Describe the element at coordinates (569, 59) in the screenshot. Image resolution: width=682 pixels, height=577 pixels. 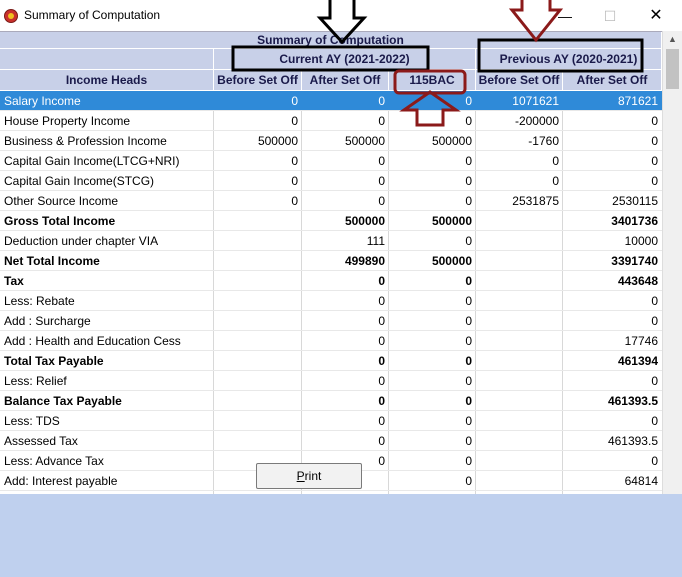
I see `group-header-previous-ay: Previous AY (2020-2021)` at that location.